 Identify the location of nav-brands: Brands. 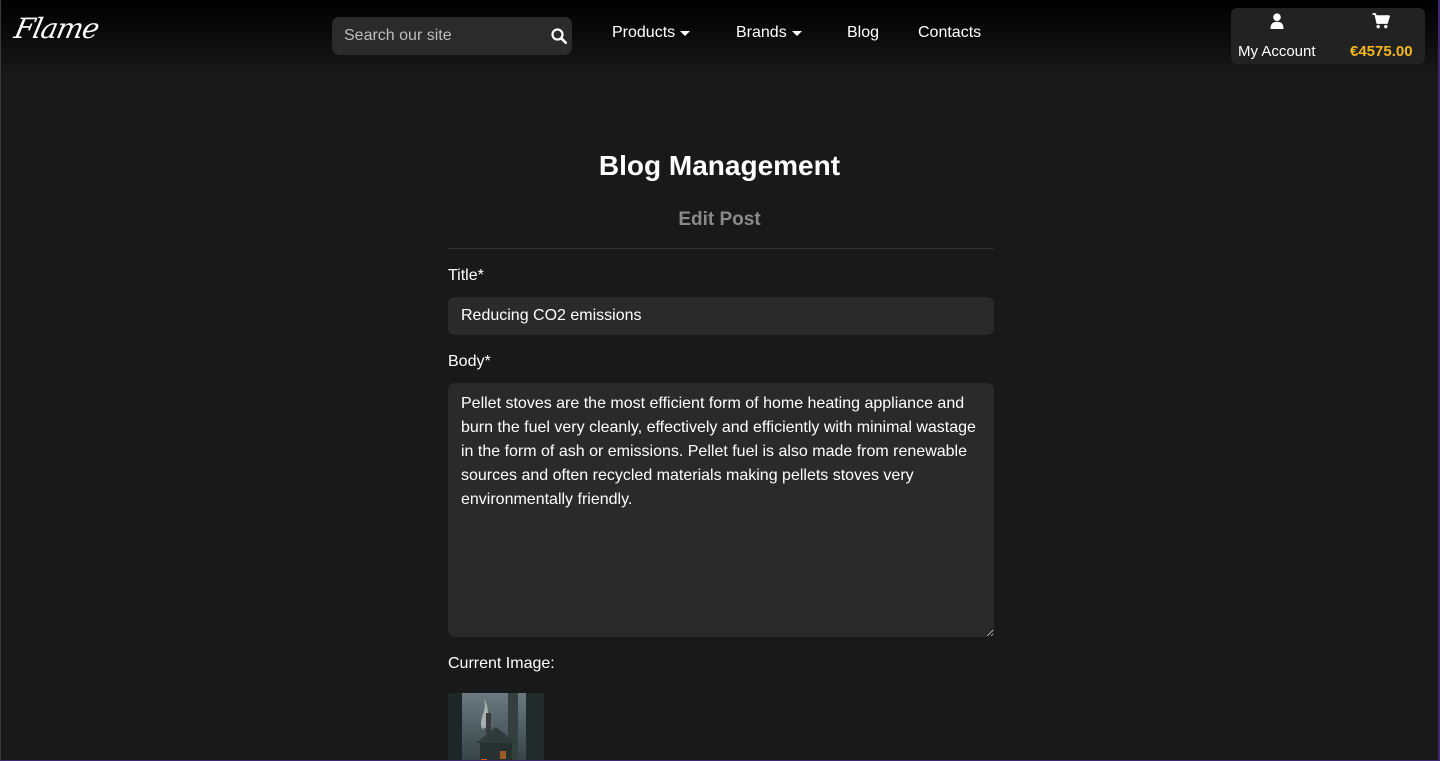
(769, 33).